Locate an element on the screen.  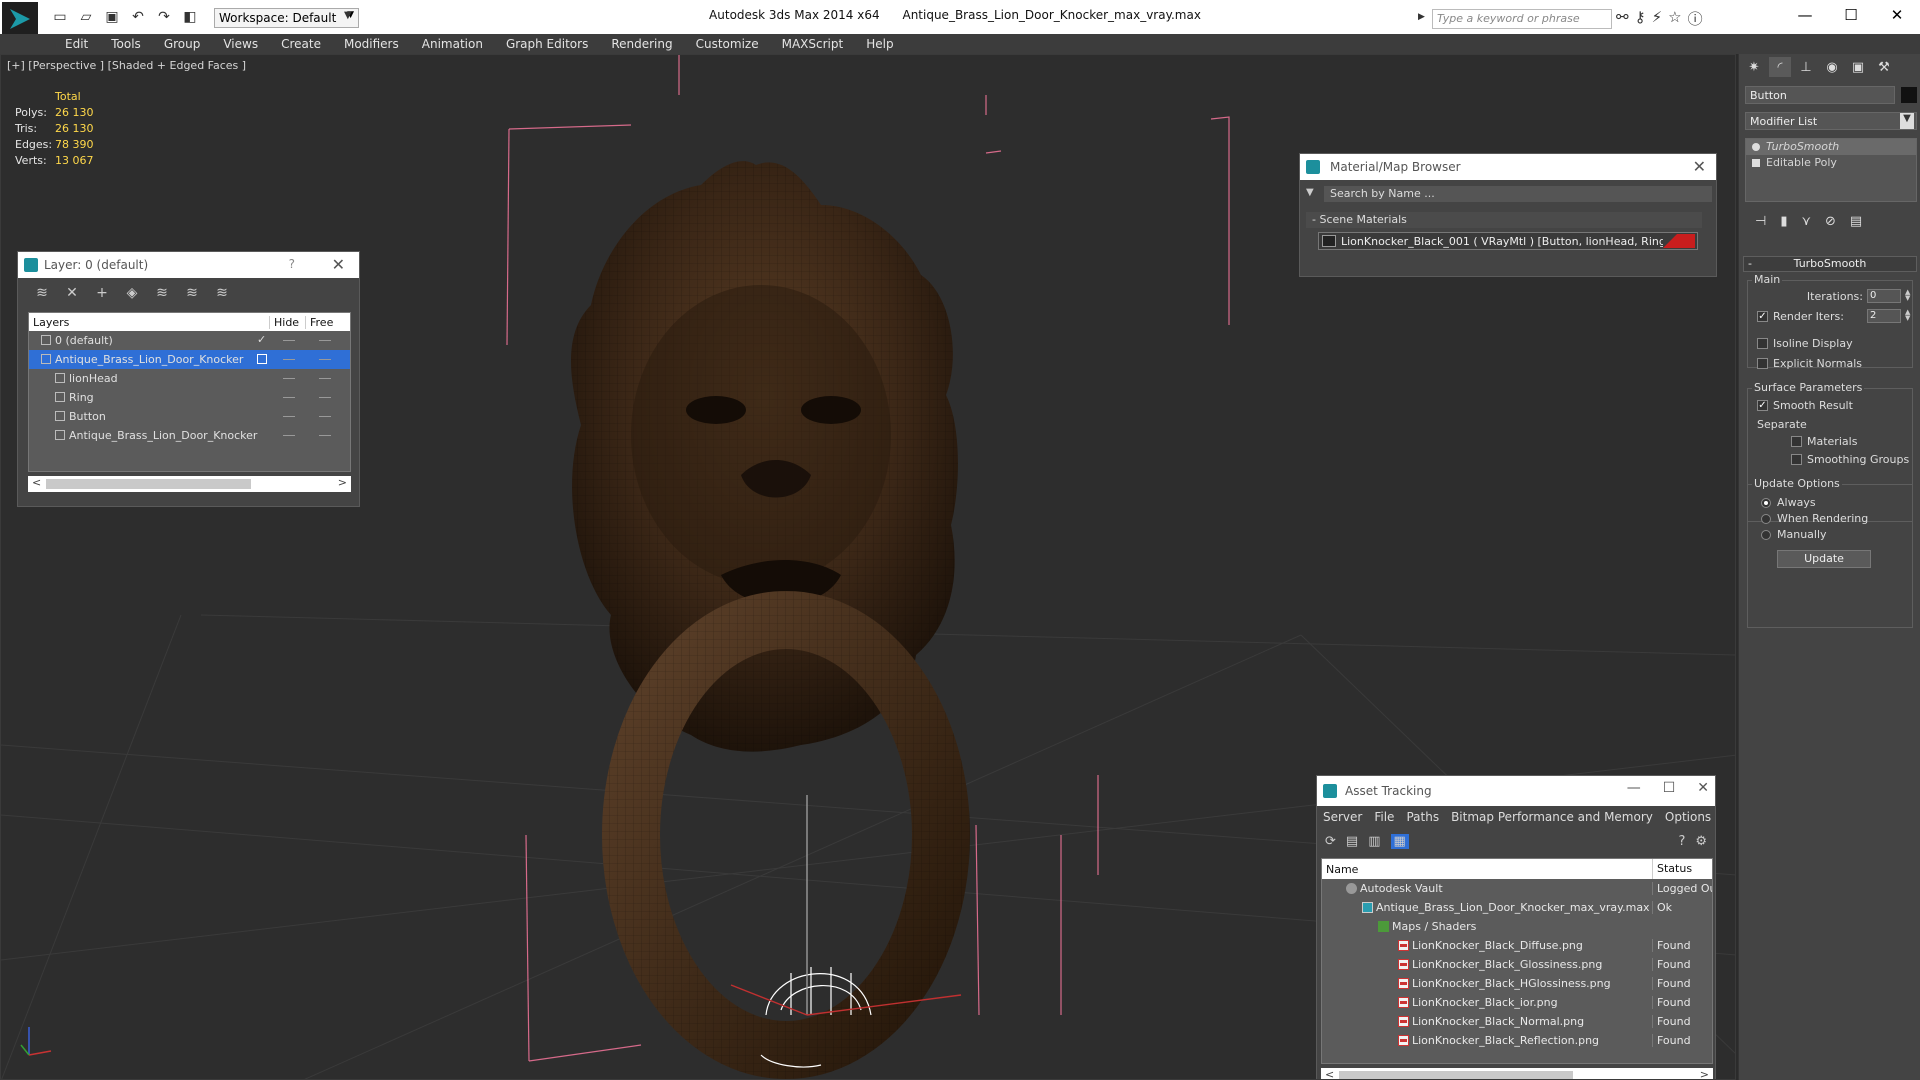
asset-row: LionKnocker_Black_ior.png Found is located at coordinates (1517, 1002).